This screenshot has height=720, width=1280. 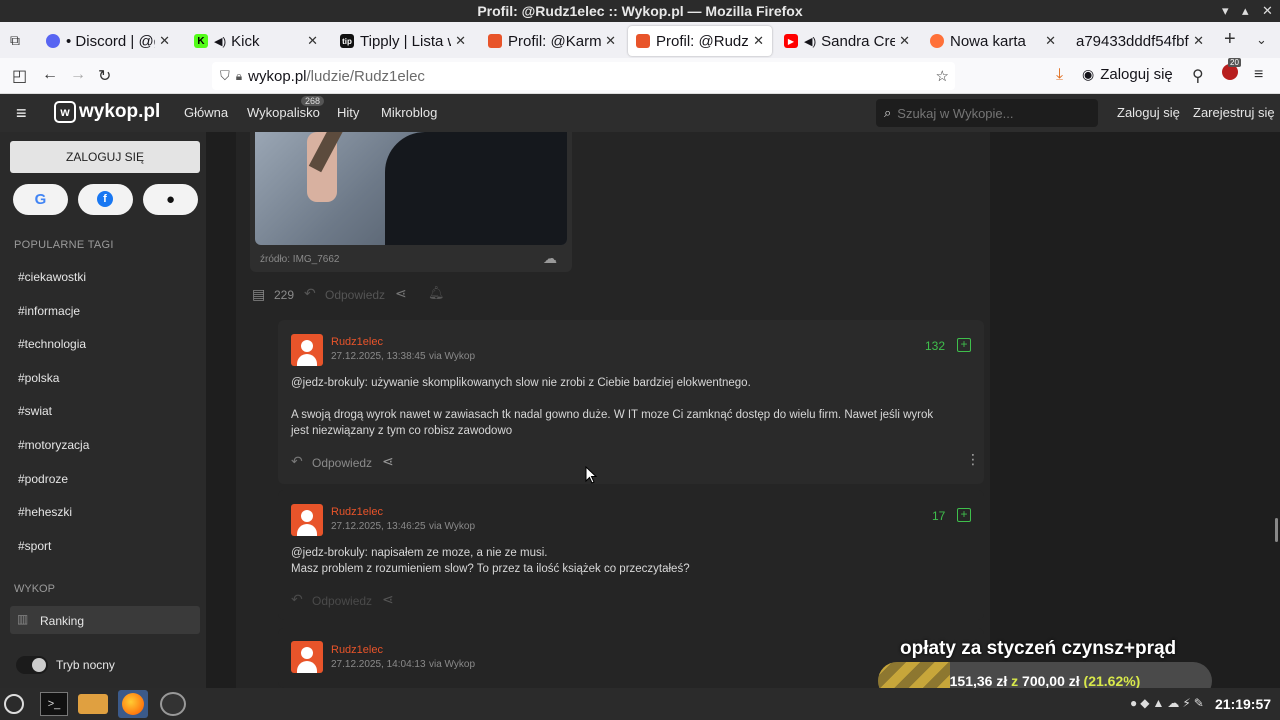 I want to click on terminal-icon: >_, so click(x=54, y=704).